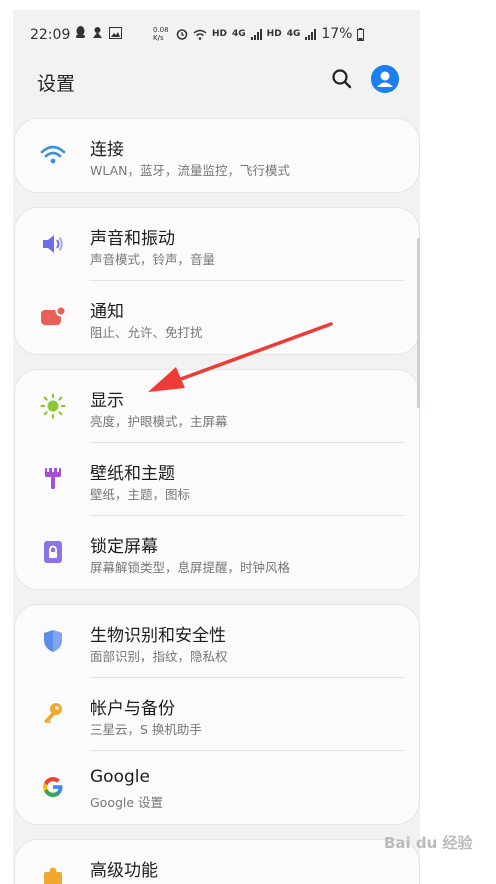 This screenshot has width=496, height=884. What do you see at coordinates (274, 34) in the screenshot?
I see `network-label-3: HD` at bounding box center [274, 34].